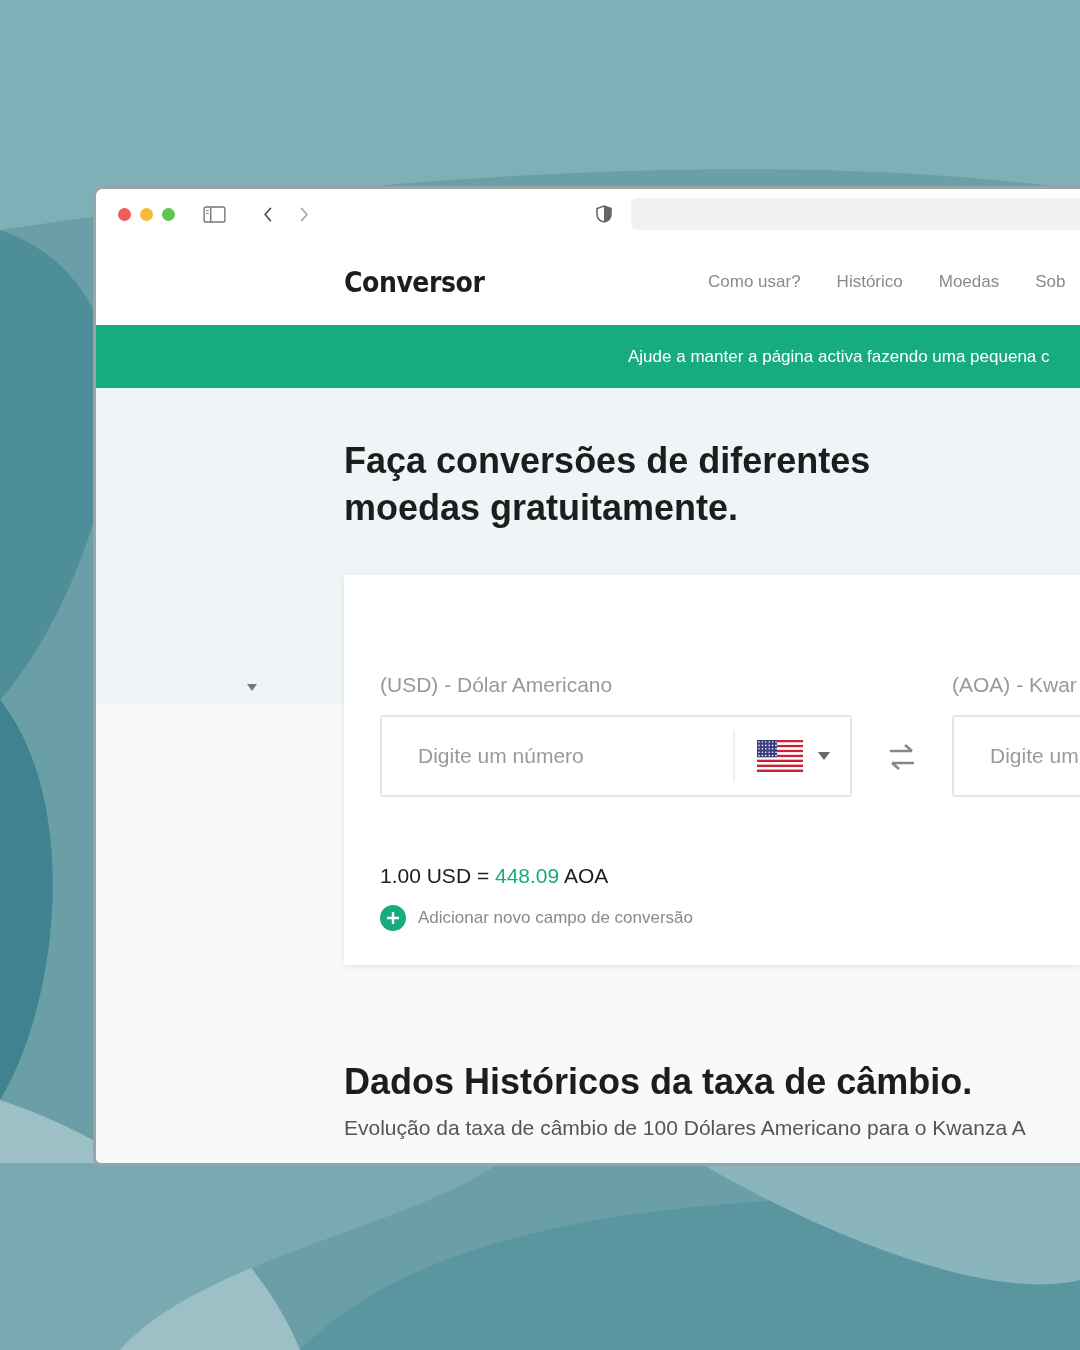  What do you see at coordinates (1050, 282) in the screenshot?
I see `nav-link: Sob` at bounding box center [1050, 282].